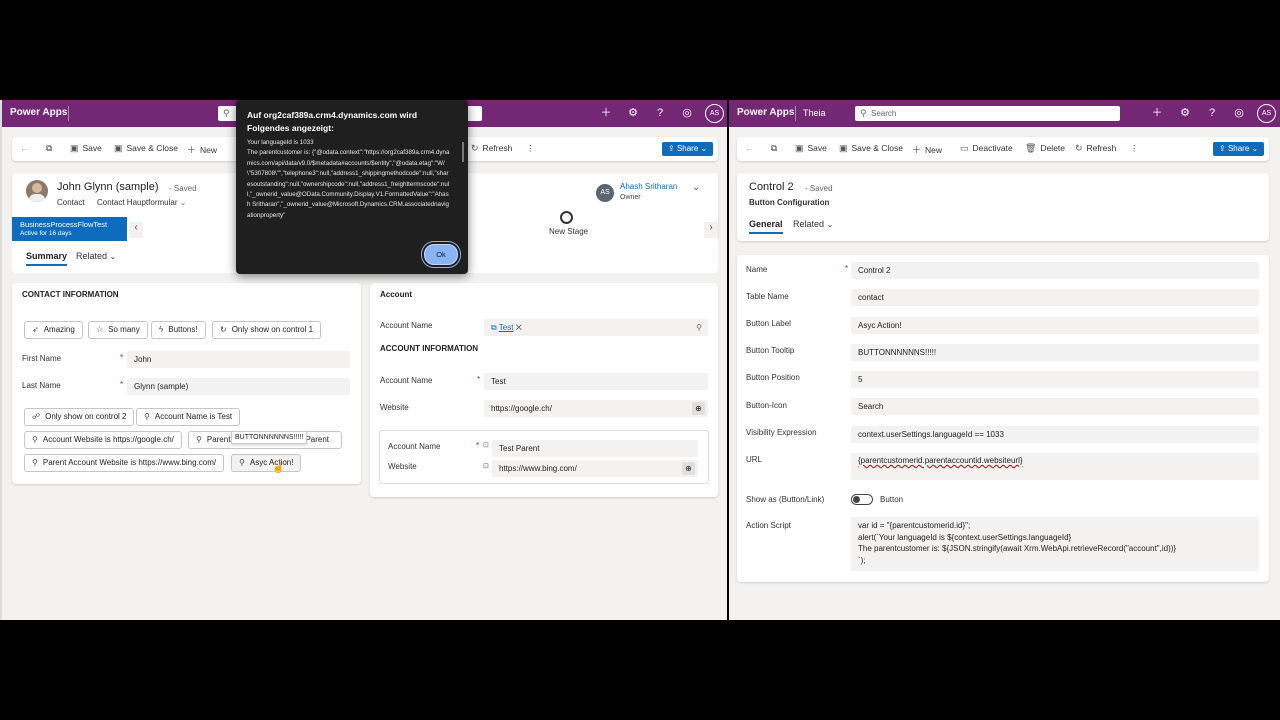 The image size is (1280, 720). What do you see at coordinates (1055, 352) in the screenshot?
I see `button-tooltip-field: BUTTONNNNNNS!!!!!` at bounding box center [1055, 352].